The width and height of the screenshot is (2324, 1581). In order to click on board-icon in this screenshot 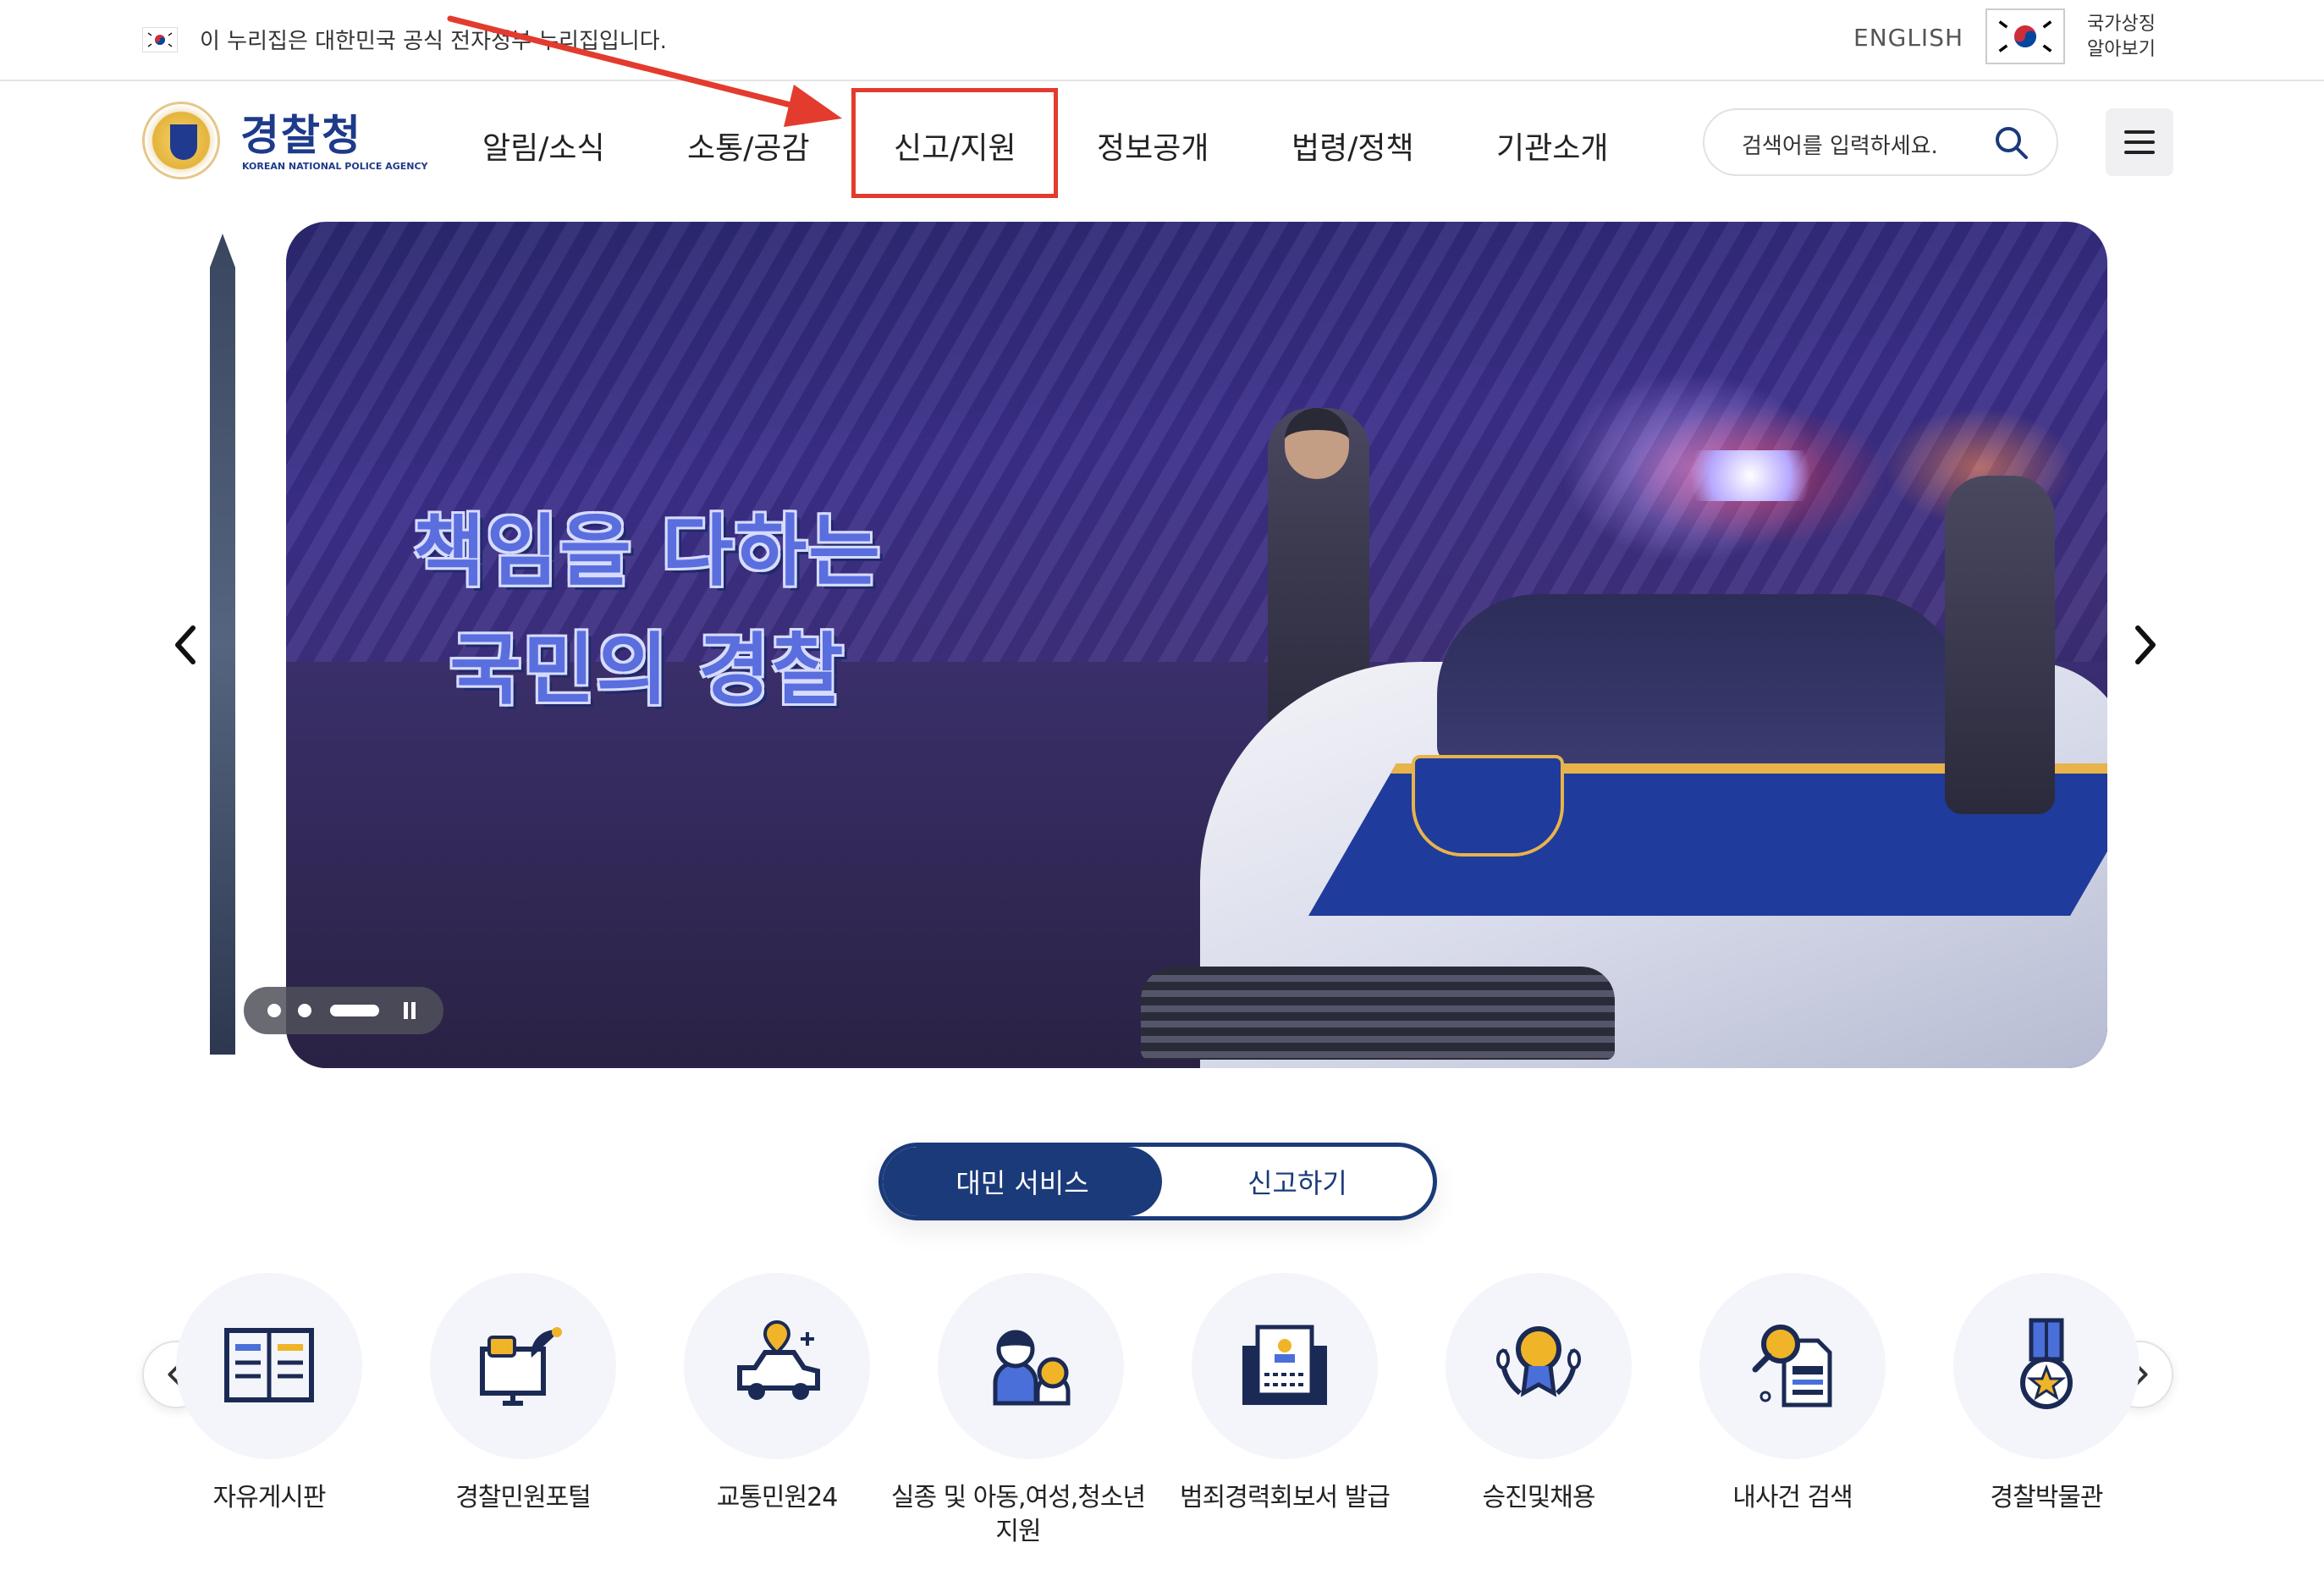, I will do `click(269, 1365)`.